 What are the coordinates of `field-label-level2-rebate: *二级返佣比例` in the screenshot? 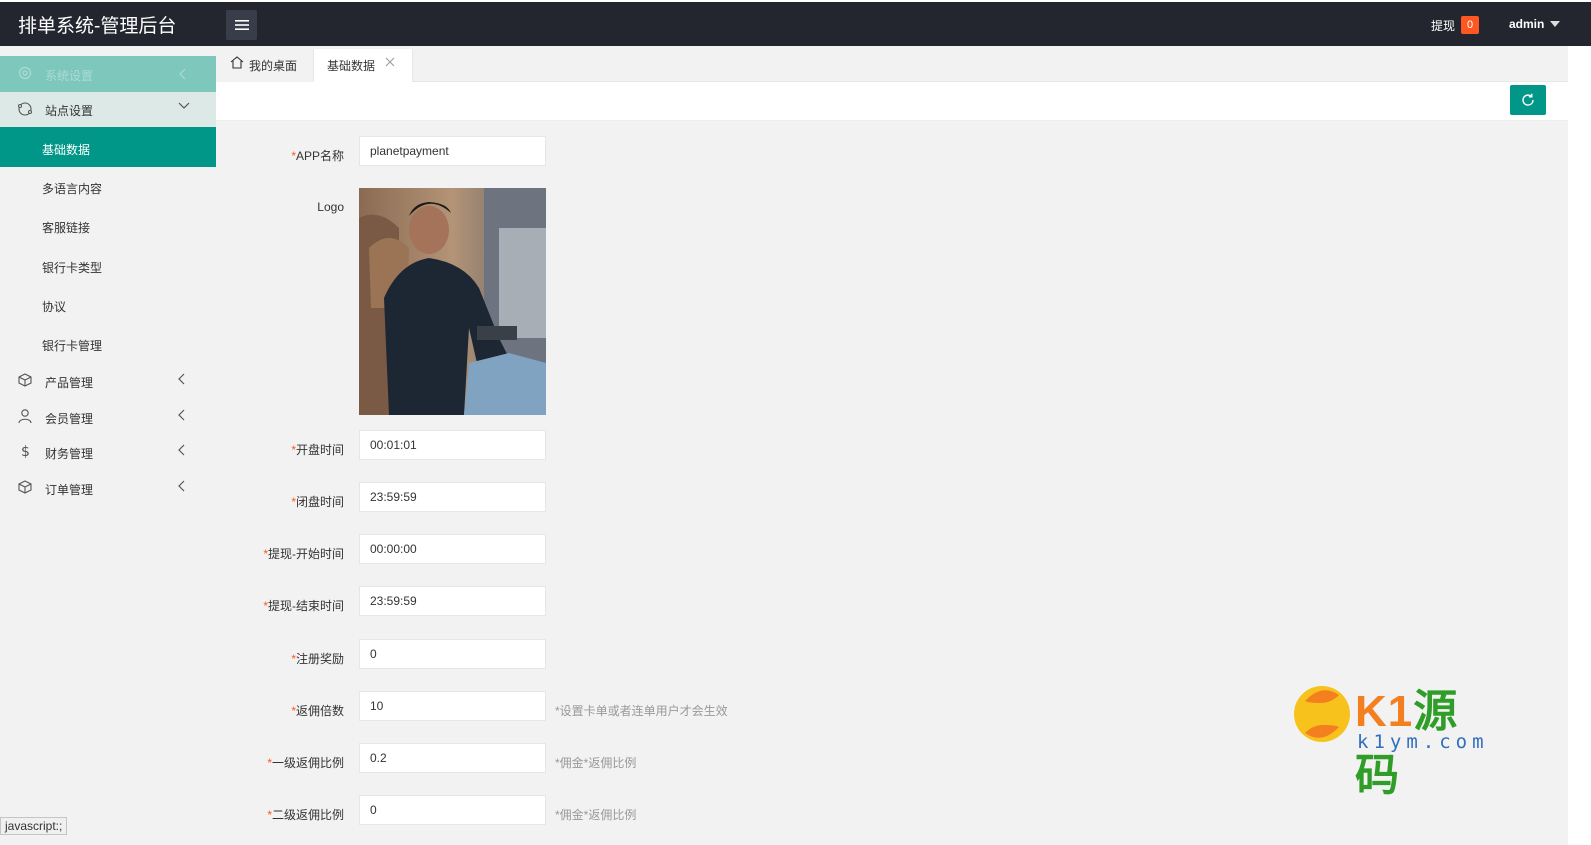 It's located at (305, 815).